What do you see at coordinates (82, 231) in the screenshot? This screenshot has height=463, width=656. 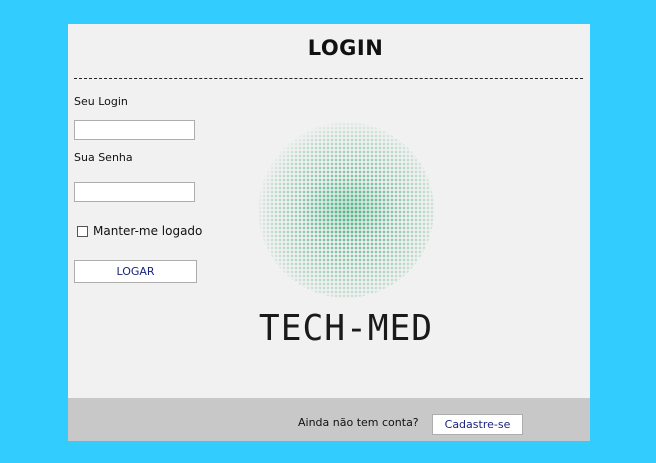 I see `remember-checkbox` at bounding box center [82, 231].